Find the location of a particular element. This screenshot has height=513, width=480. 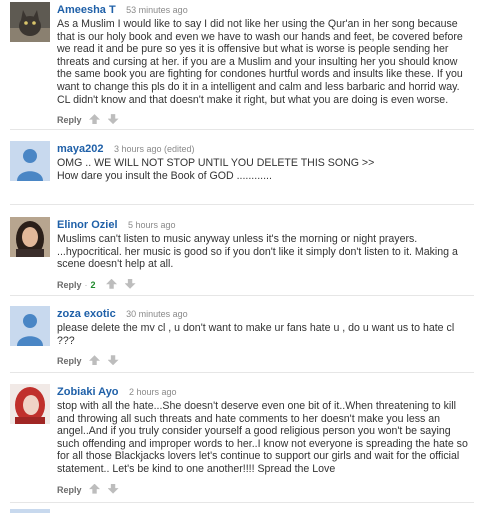

comment-actions: Reply · 2 is located at coordinates (265, 285).